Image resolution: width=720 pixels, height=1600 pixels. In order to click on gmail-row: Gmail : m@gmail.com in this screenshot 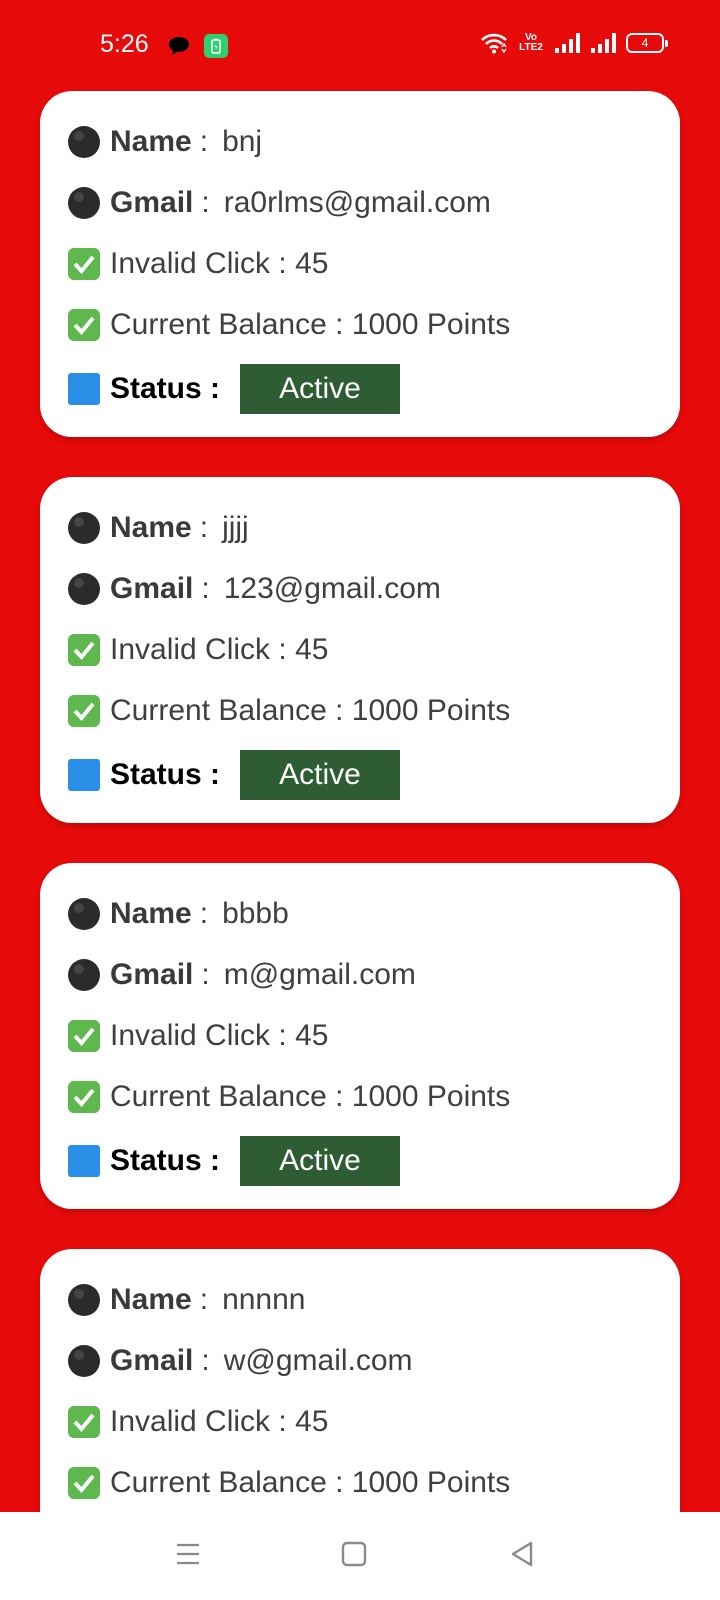, I will do `click(373, 974)`.